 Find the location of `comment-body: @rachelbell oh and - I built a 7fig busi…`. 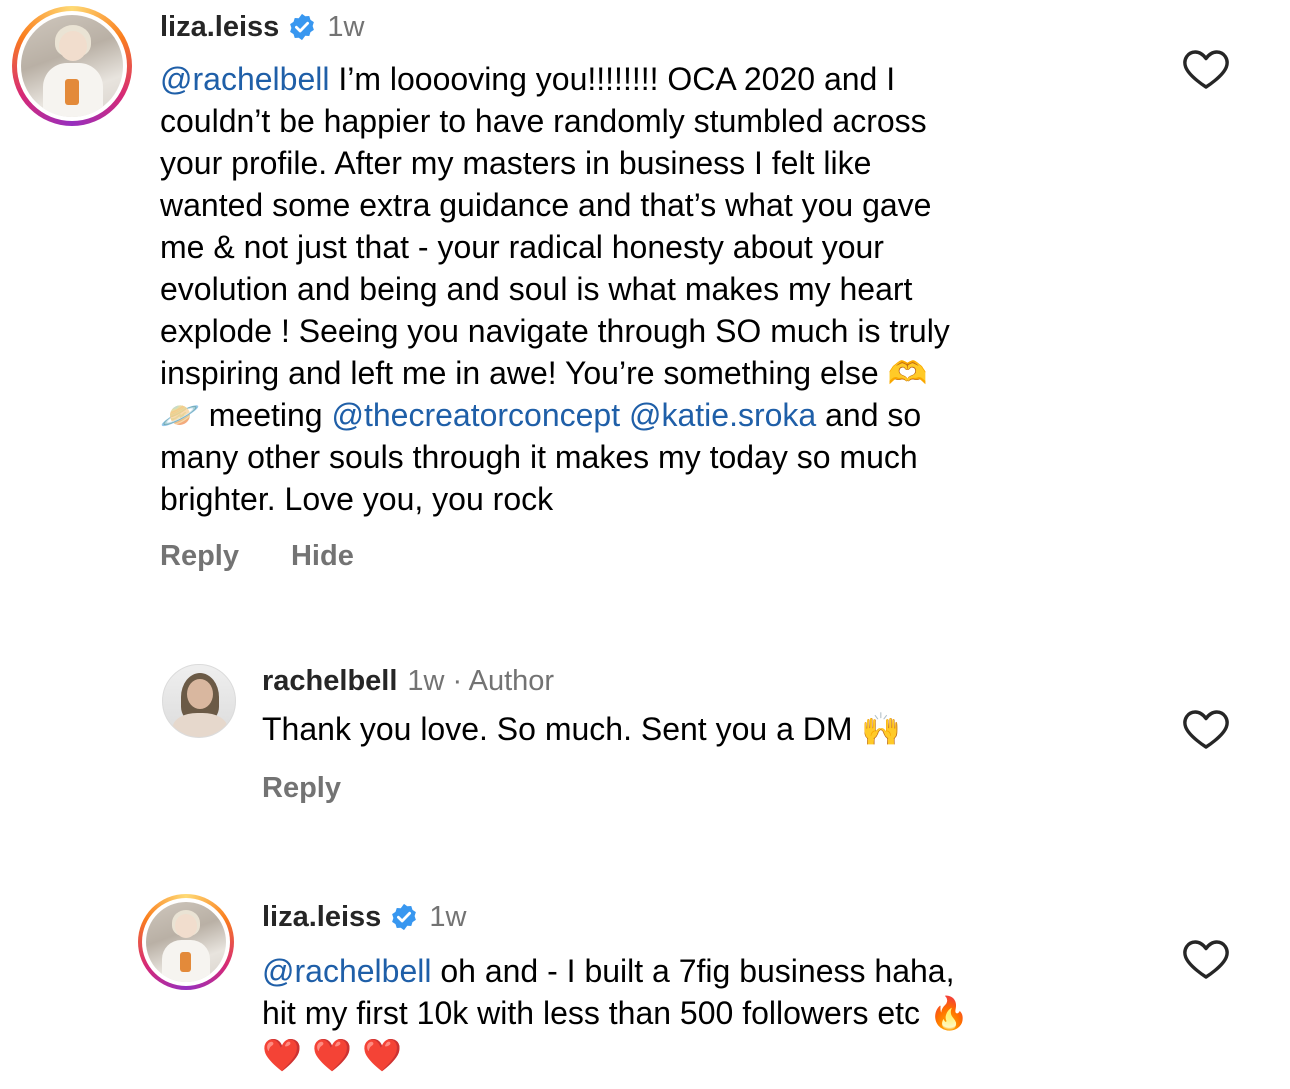

comment-body: @rachelbell oh and - I built a 7fig busi… is located at coordinates (712, 1013).